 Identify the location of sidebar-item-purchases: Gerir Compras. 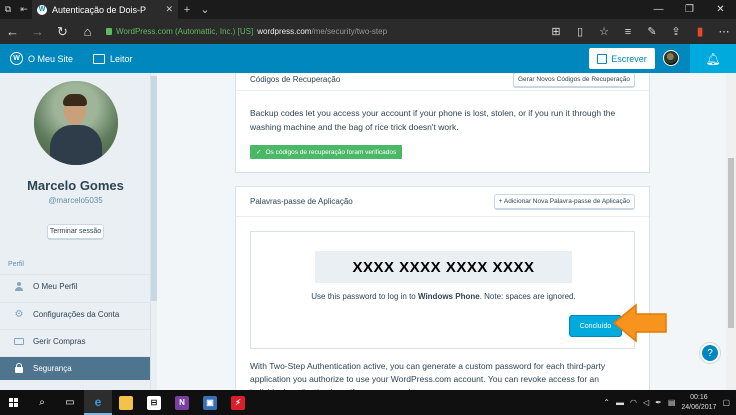
(75, 341).